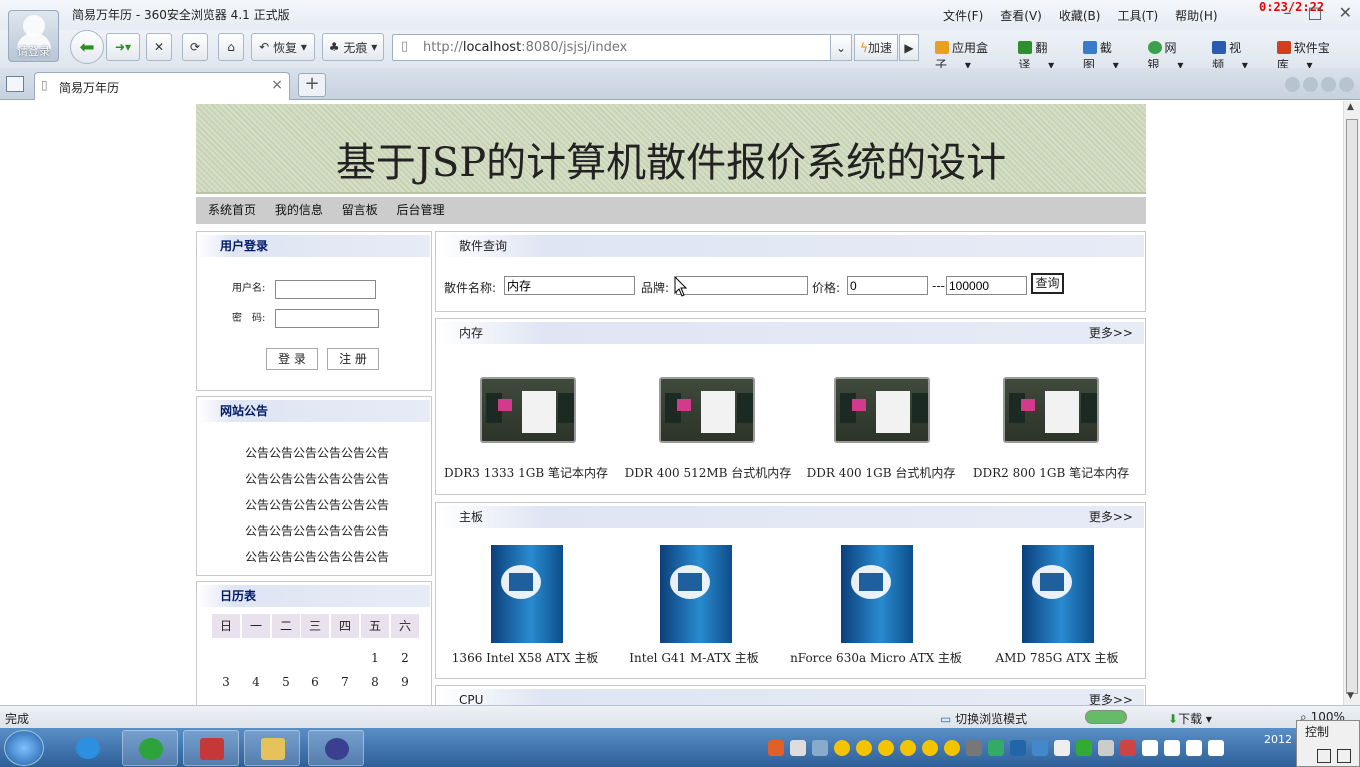 This screenshot has width=1360, height=767. I want to click on incognito-button: ♣ 无痕 ▾, so click(353, 47).